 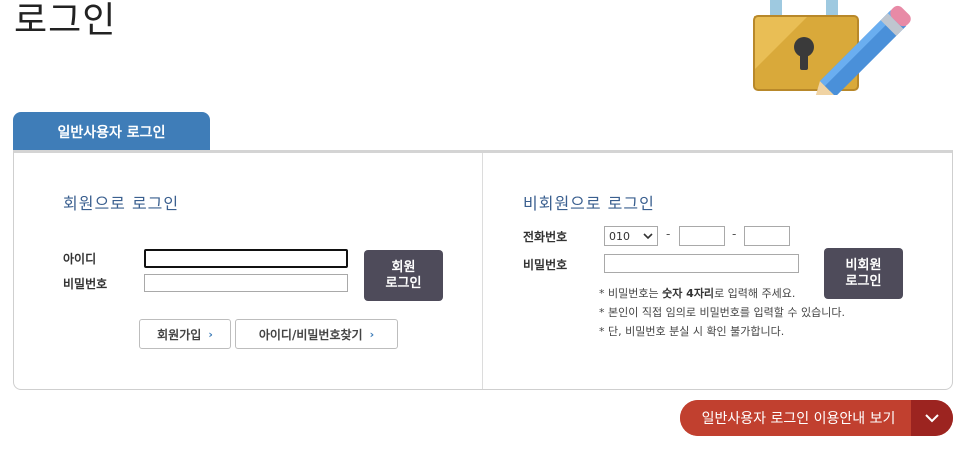 What do you see at coordinates (795, 418) in the screenshot?
I see `login-guide-label: 일반사용자 로그인 이용안내 보기` at bounding box center [795, 418].